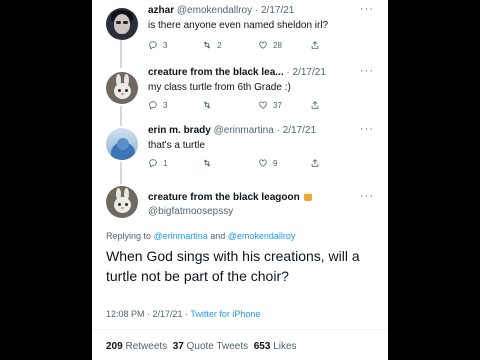 The height and width of the screenshot is (360, 480). What do you see at coordinates (218, 236) in the screenshot?
I see `replying-and: and` at bounding box center [218, 236].